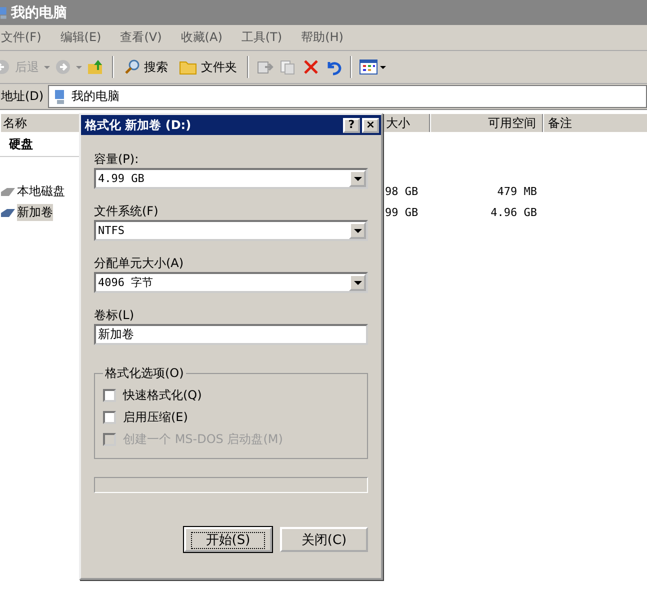 Image resolution: width=647 pixels, height=592 pixels. I want to click on checkbox-label: 快速格式化(Q), so click(162, 395).